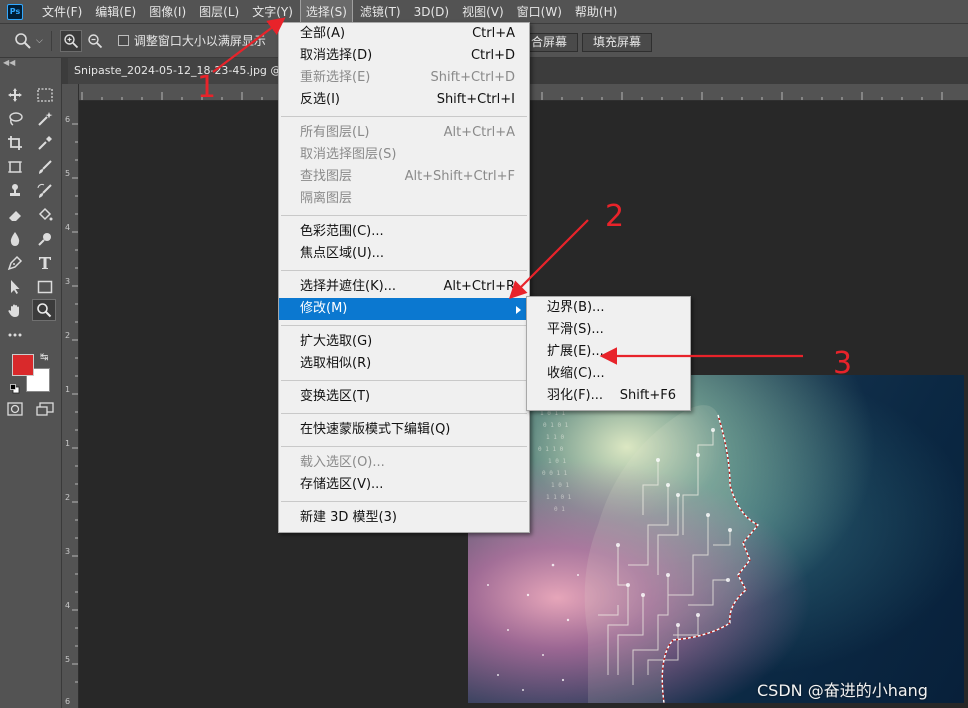  What do you see at coordinates (70, 40) in the screenshot?
I see `zoom-in-button` at bounding box center [70, 40].